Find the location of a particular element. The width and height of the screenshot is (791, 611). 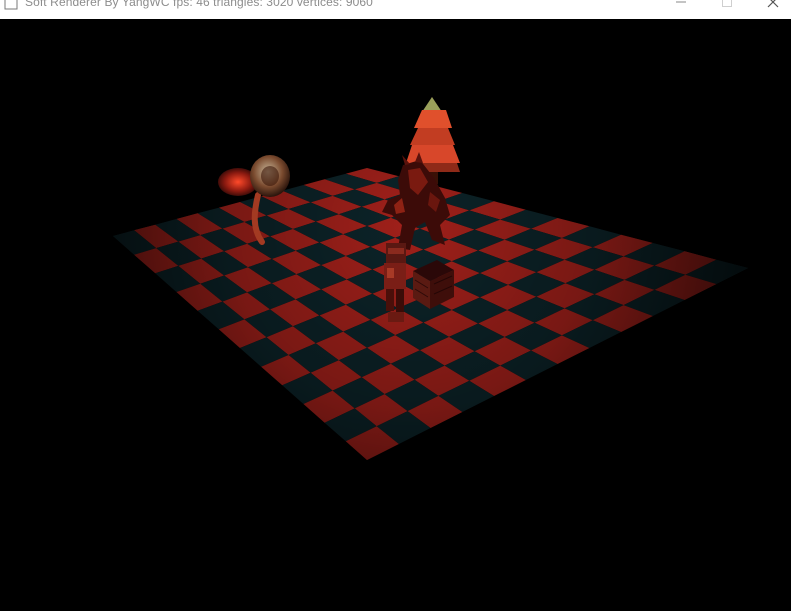

maximize-button is located at coordinates (727, 6).